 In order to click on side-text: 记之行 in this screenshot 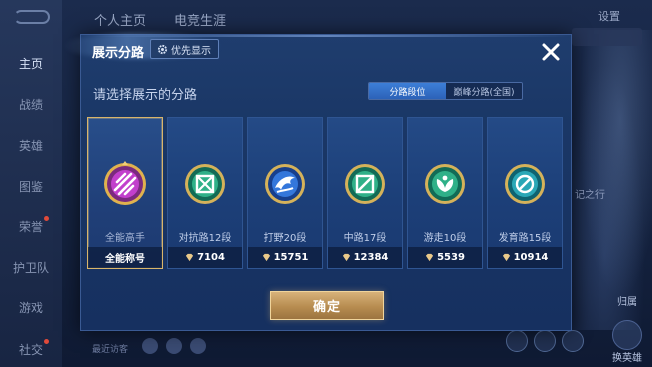, I will do `click(590, 195)`.